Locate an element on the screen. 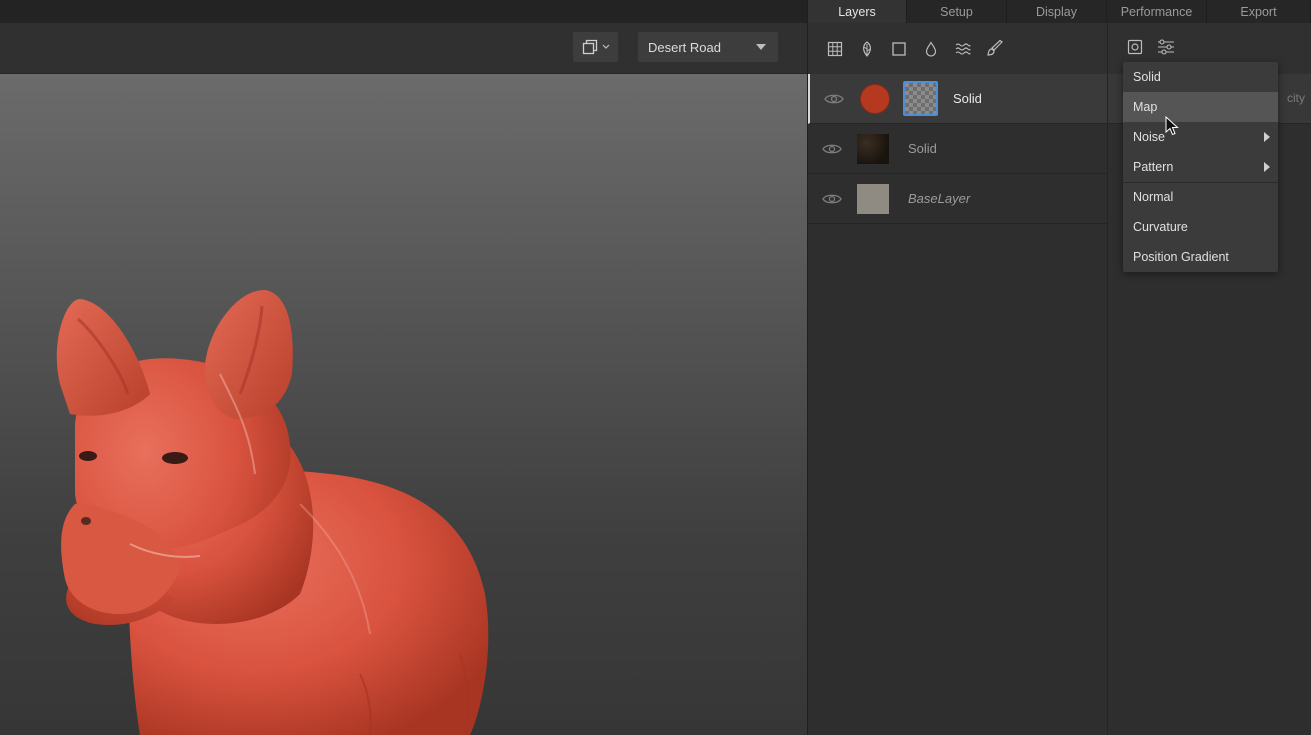 This screenshot has height=735, width=1311. drop-icon is located at coordinates (931, 49).